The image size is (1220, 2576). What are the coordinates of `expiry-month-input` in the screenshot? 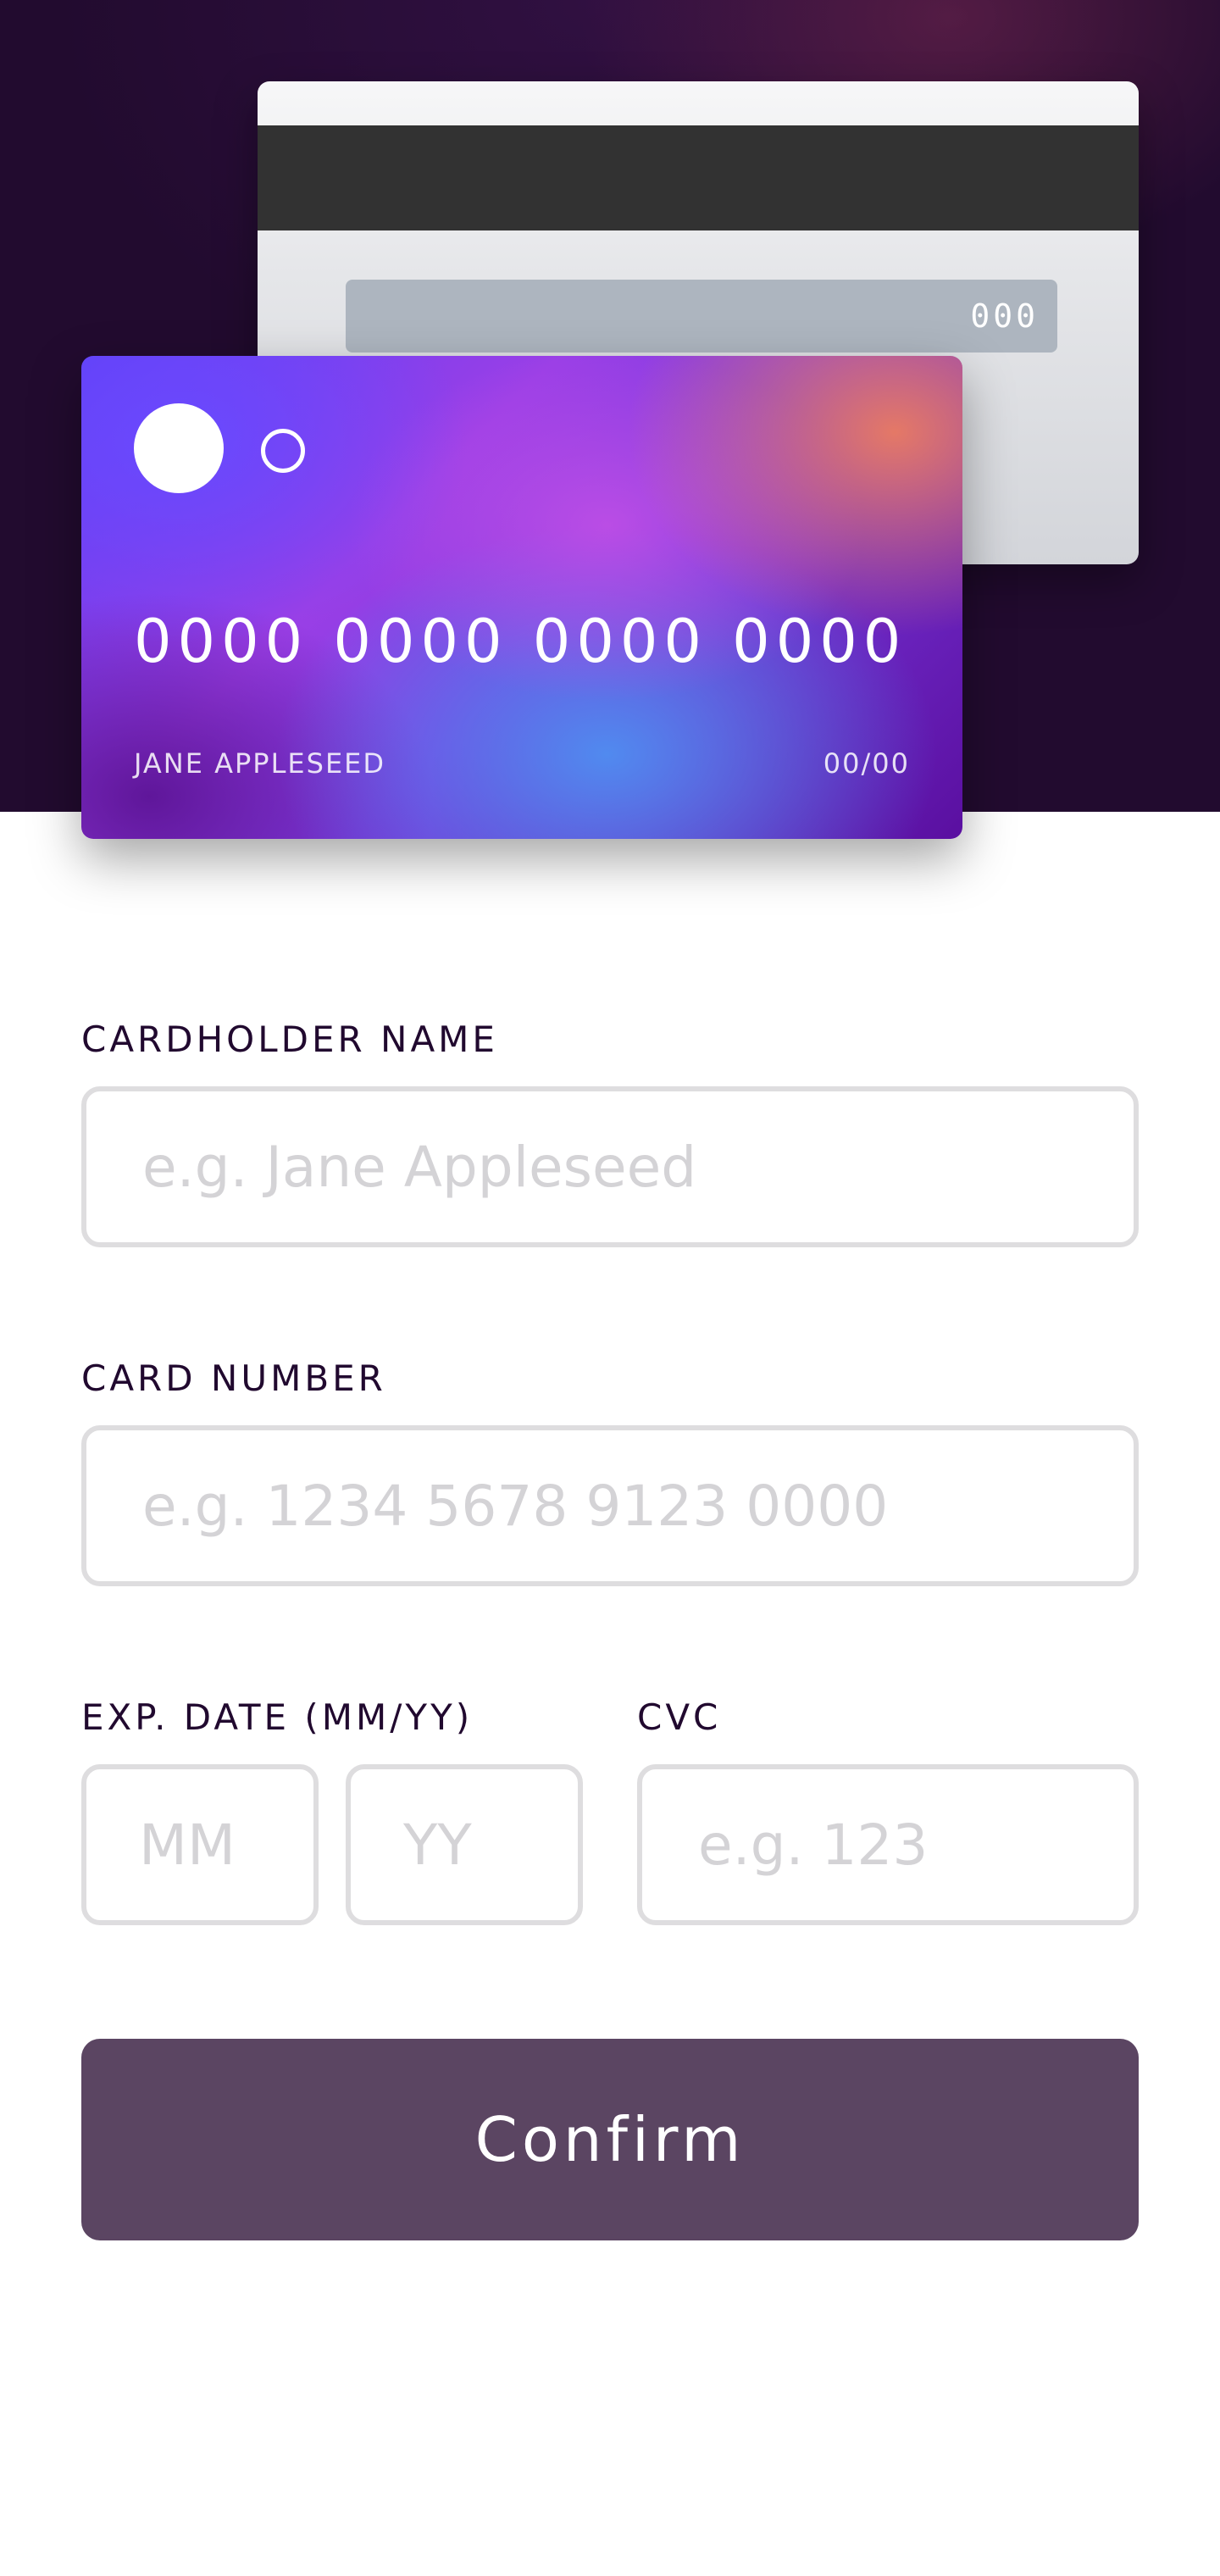 It's located at (200, 1844).